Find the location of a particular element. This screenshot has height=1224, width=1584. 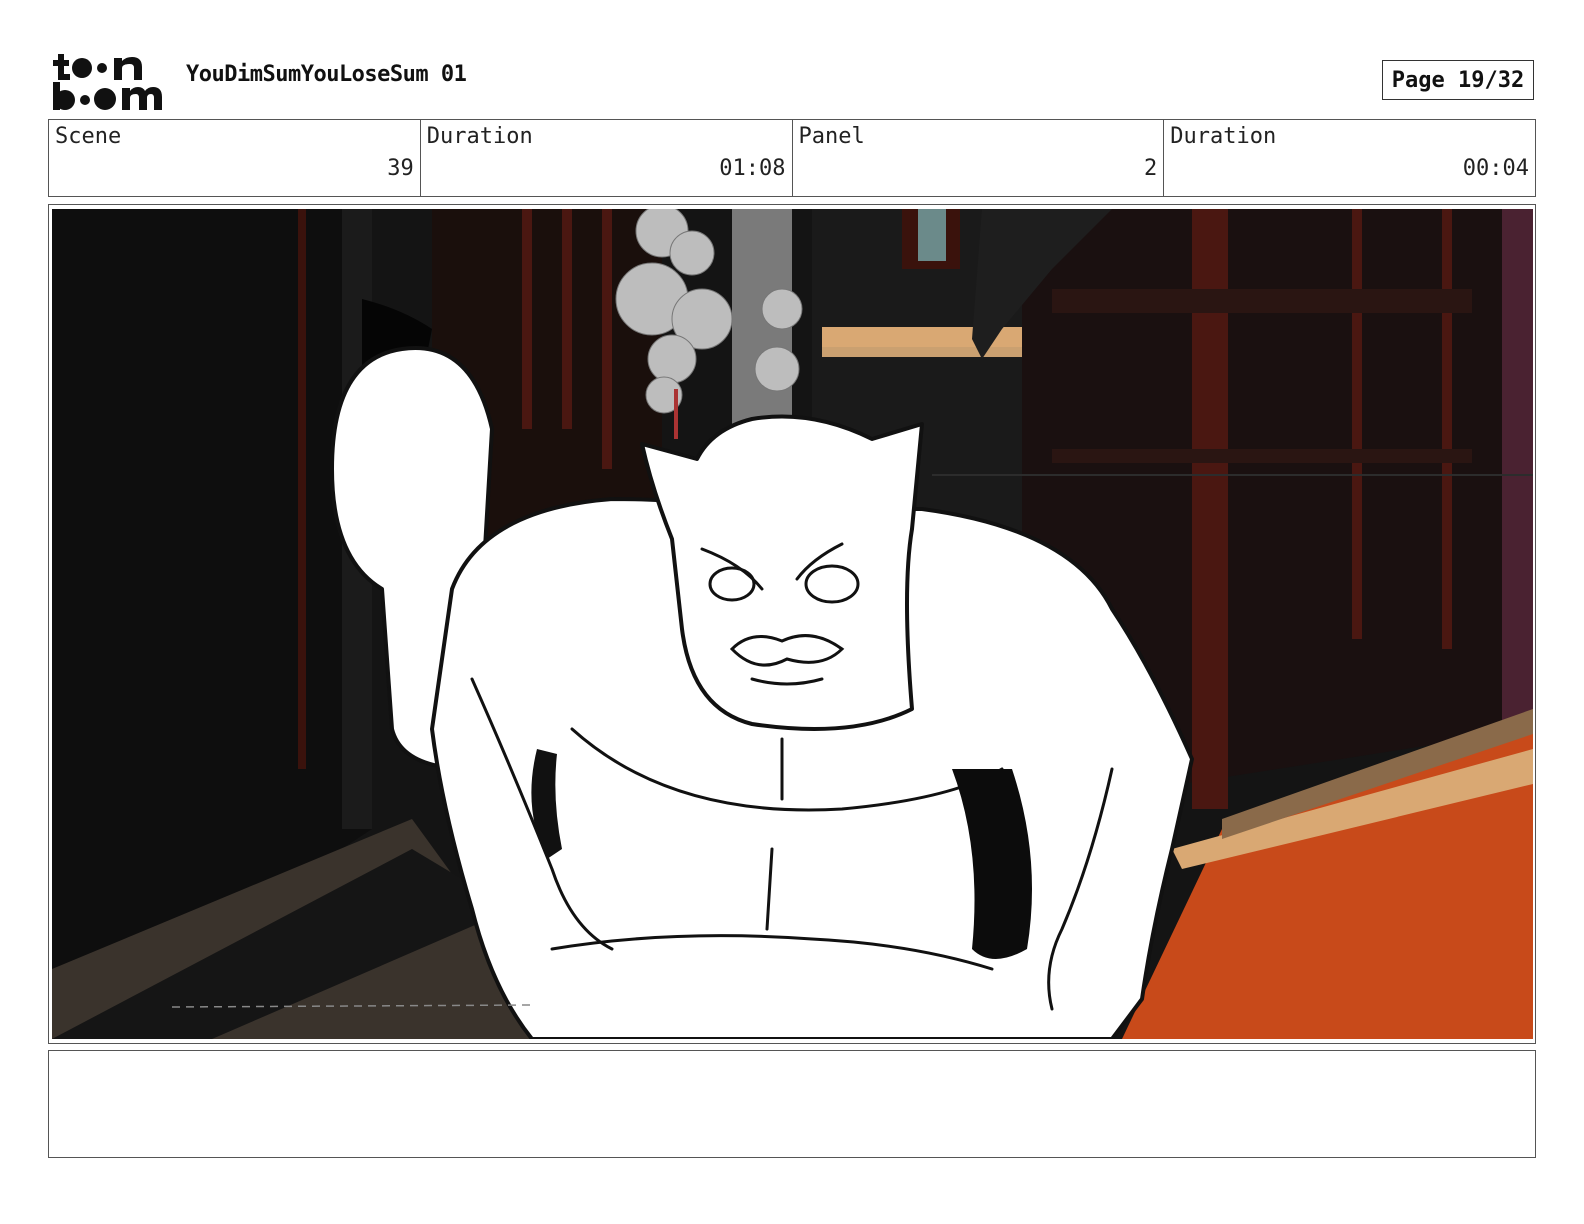

project-title: YouDimSumYouLoseSum 01 is located at coordinates (326, 74).